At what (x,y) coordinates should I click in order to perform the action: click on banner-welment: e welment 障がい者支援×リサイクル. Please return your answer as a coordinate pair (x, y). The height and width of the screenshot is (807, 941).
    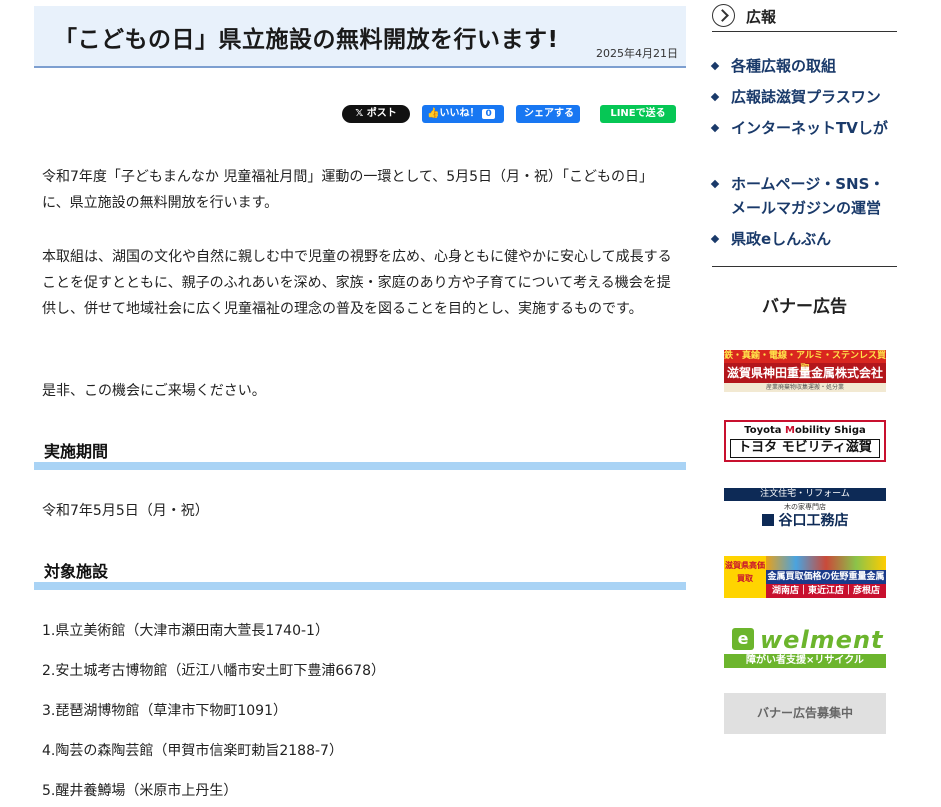
    Looking at the image, I should click on (805, 646).